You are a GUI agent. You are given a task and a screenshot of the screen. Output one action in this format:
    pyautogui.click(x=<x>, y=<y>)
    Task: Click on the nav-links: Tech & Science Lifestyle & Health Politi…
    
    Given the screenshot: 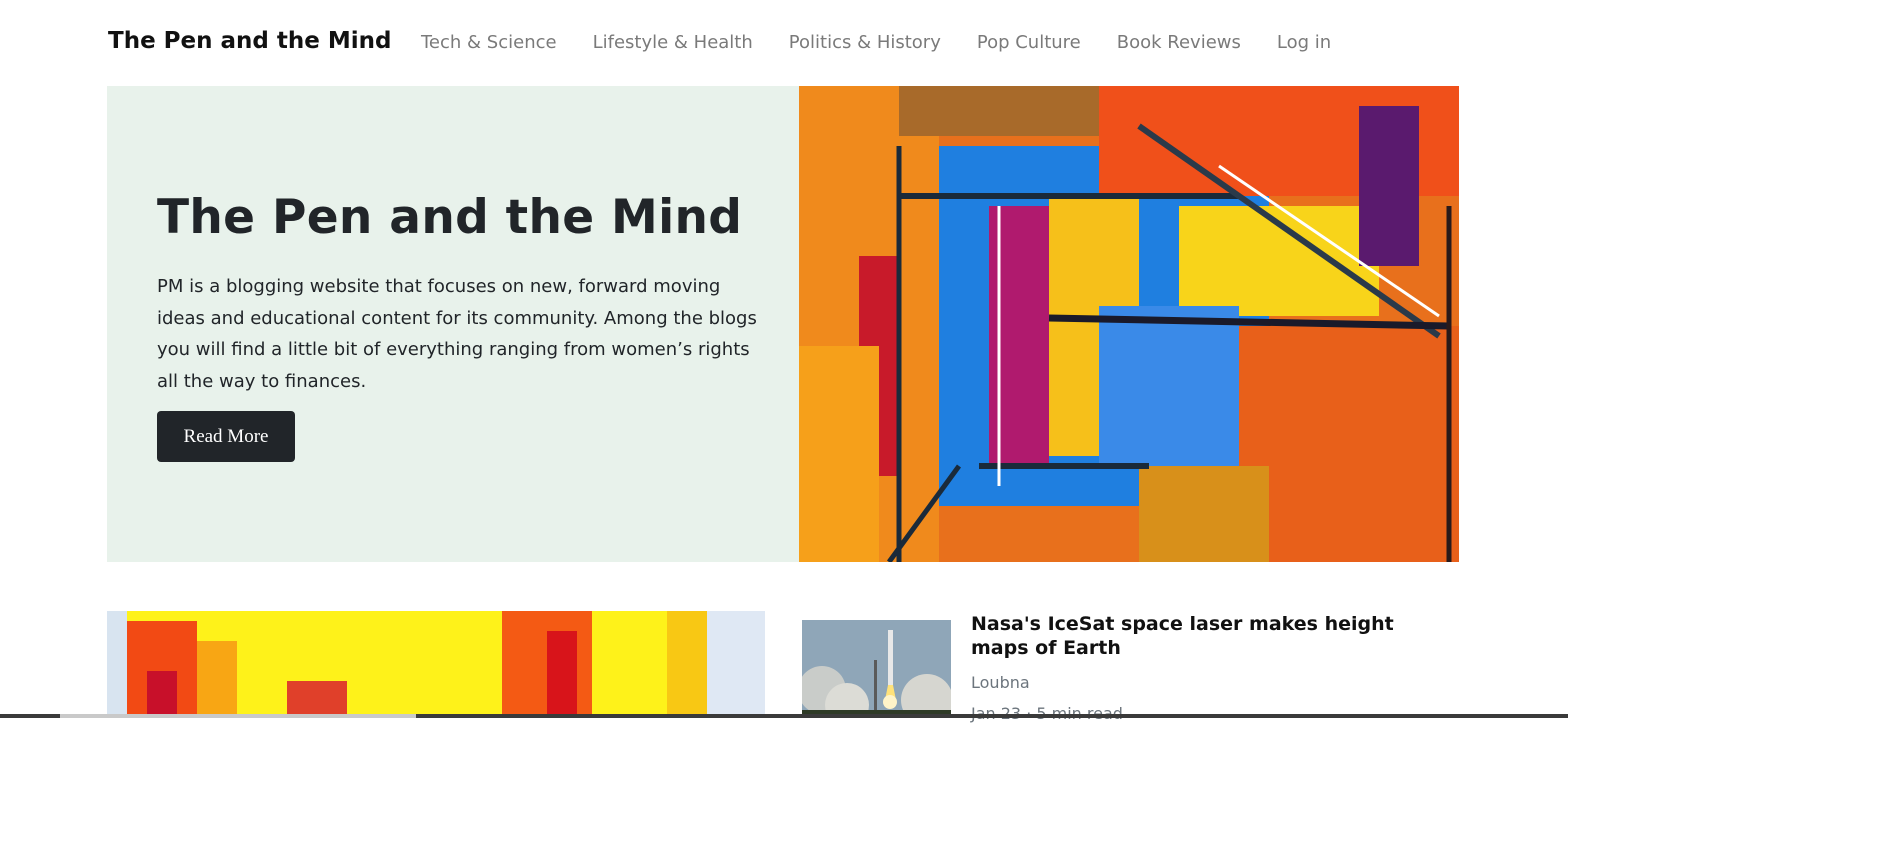 What is the action you would take?
    pyautogui.click(x=894, y=42)
    